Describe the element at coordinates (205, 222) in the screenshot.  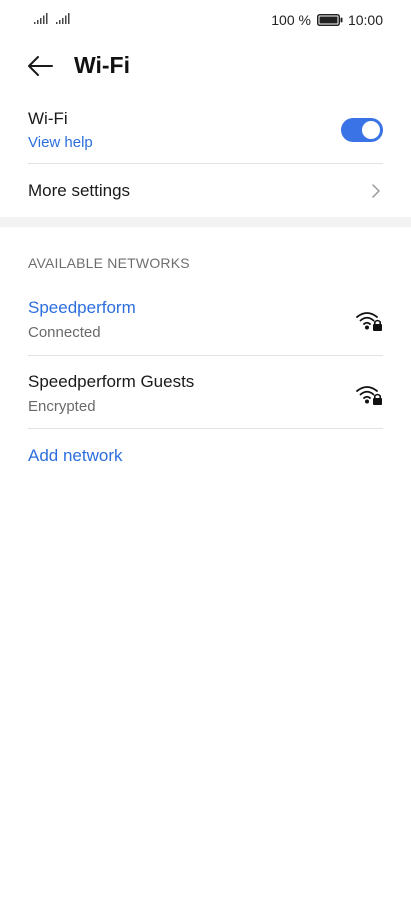
I see `section-separator` at that location.